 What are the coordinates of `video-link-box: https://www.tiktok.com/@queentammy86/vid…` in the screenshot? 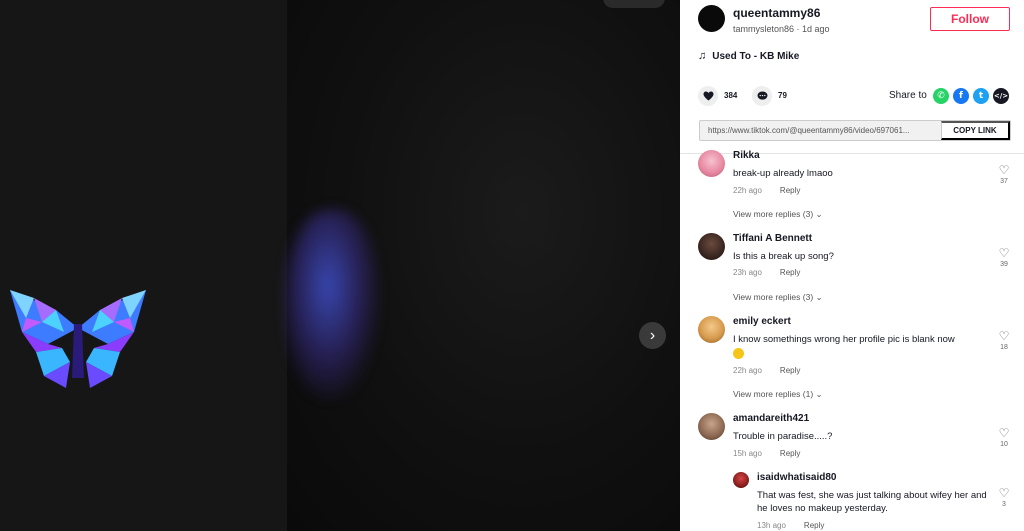 It's located at (855, 130).